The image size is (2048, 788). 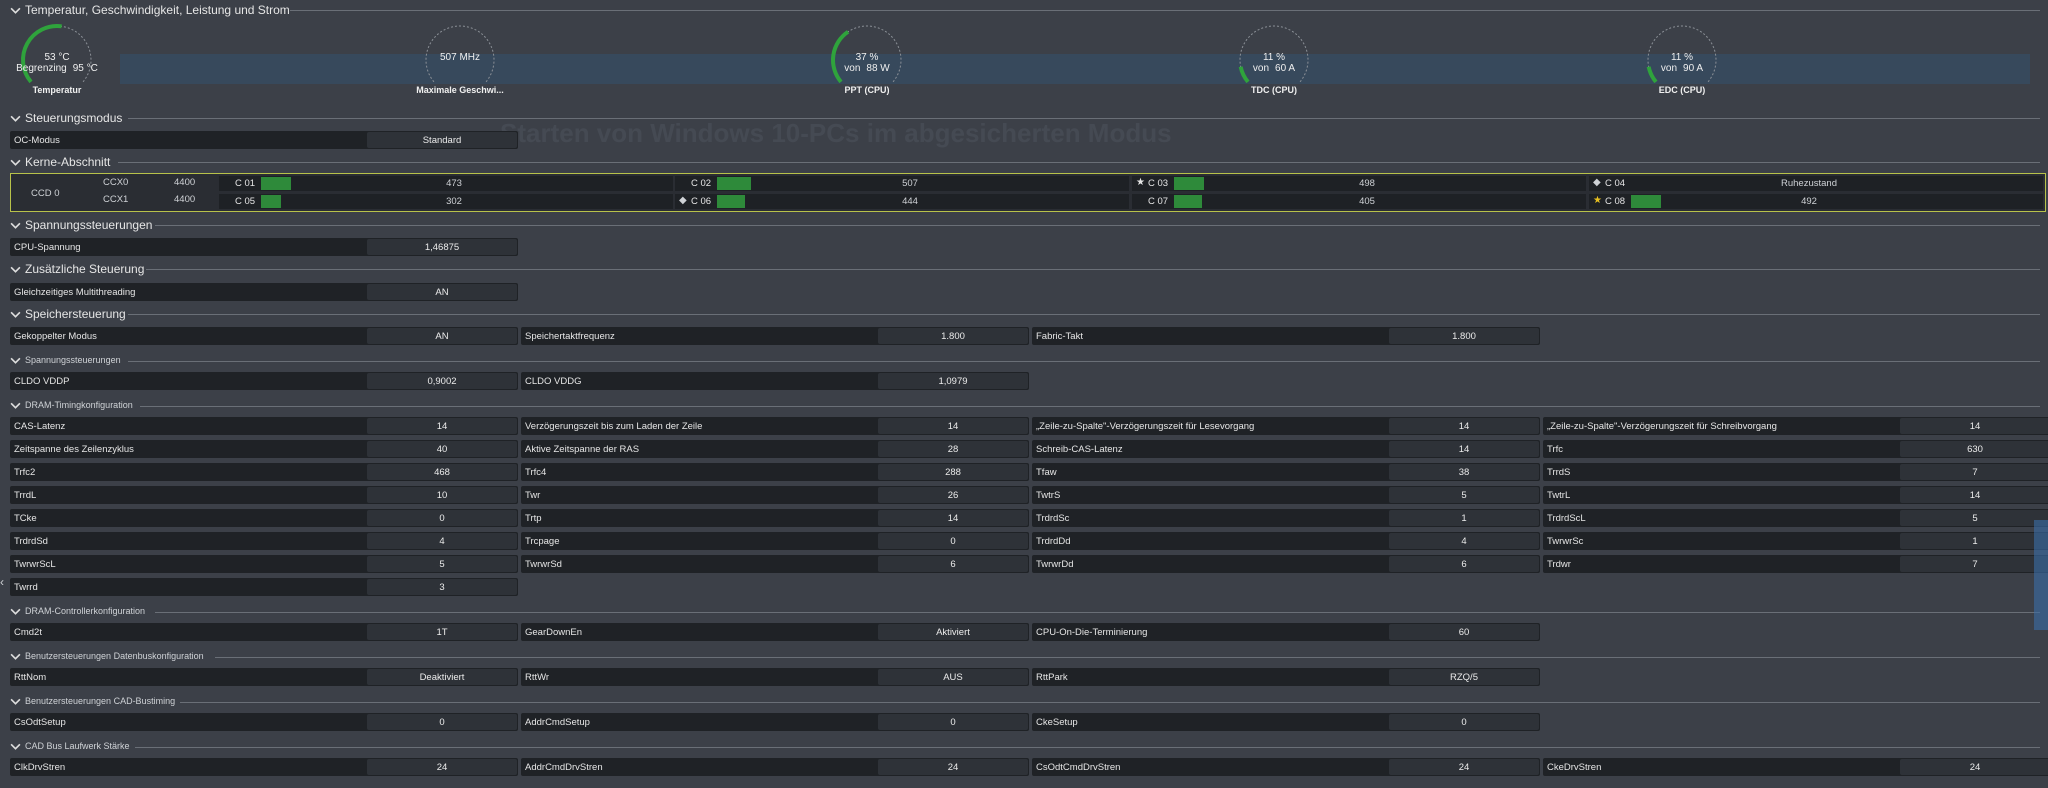 I want to click on databus-field: RttPark RZQ/5, so click(x=1286, y=677).